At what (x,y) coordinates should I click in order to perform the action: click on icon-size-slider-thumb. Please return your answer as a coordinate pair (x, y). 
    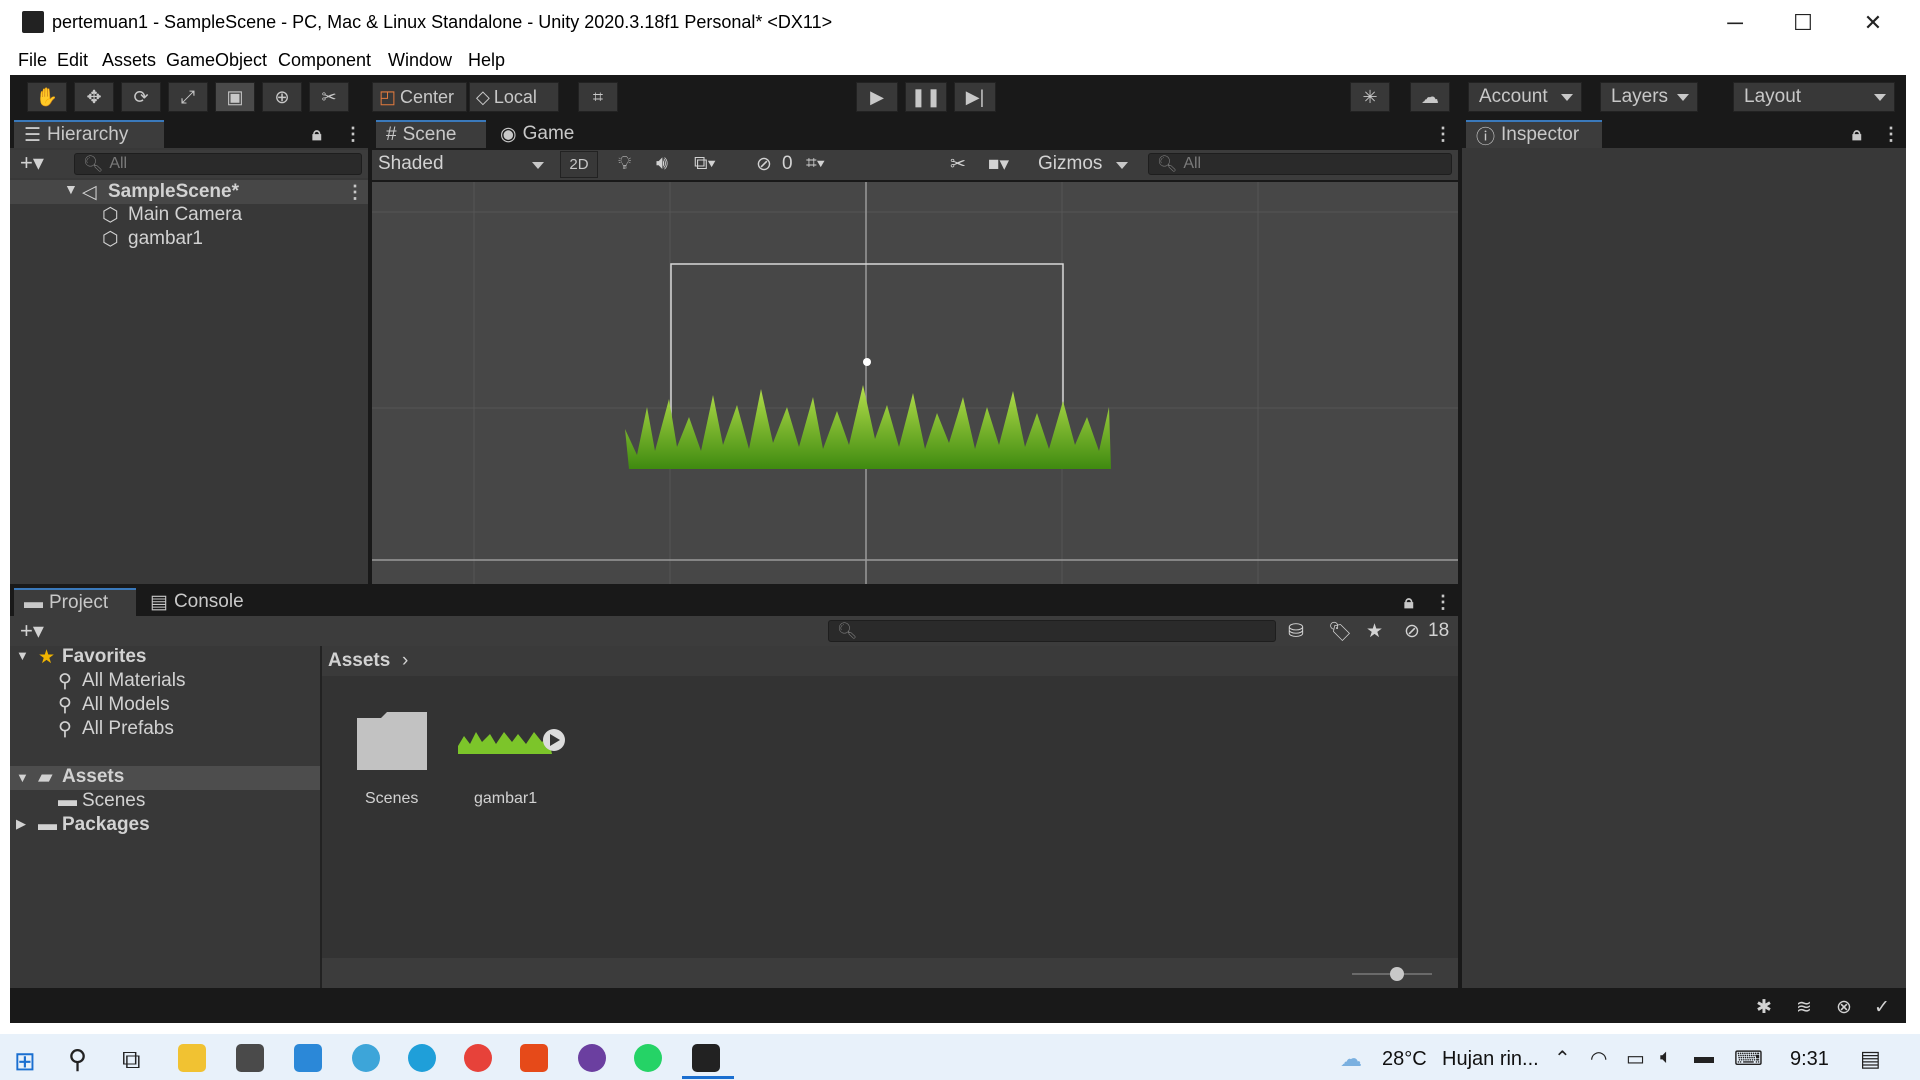
    Looking at the image, I should click on (1397, 974).